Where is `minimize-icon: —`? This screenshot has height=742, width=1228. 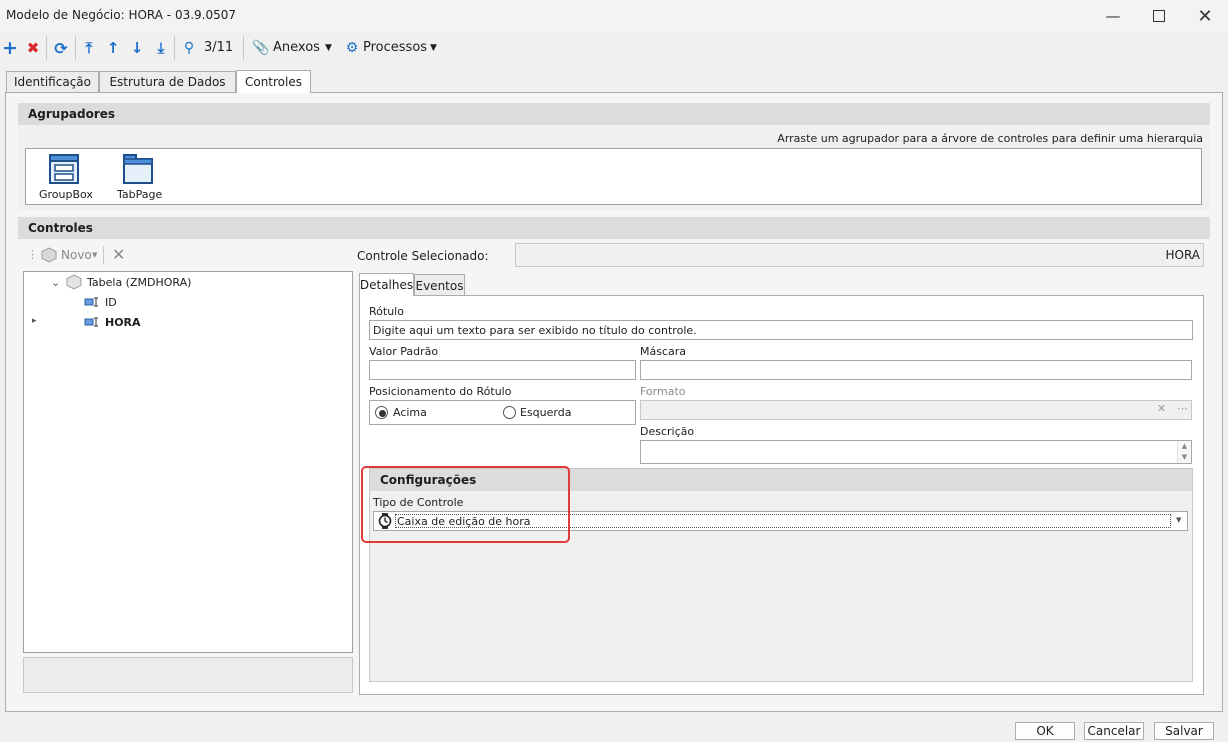
minimize-icon: — is located at coordinates (1113, 16).